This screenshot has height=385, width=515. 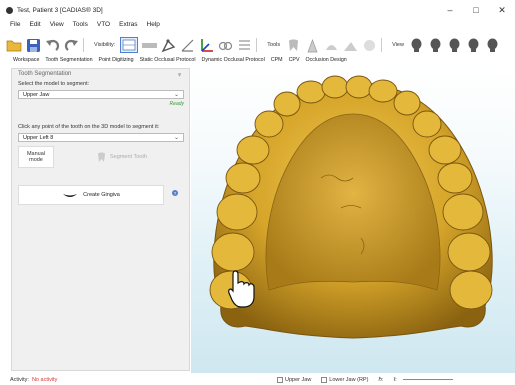 I want to click on model-select: Upper Jaw ⌄, so click(x=101, y=94).